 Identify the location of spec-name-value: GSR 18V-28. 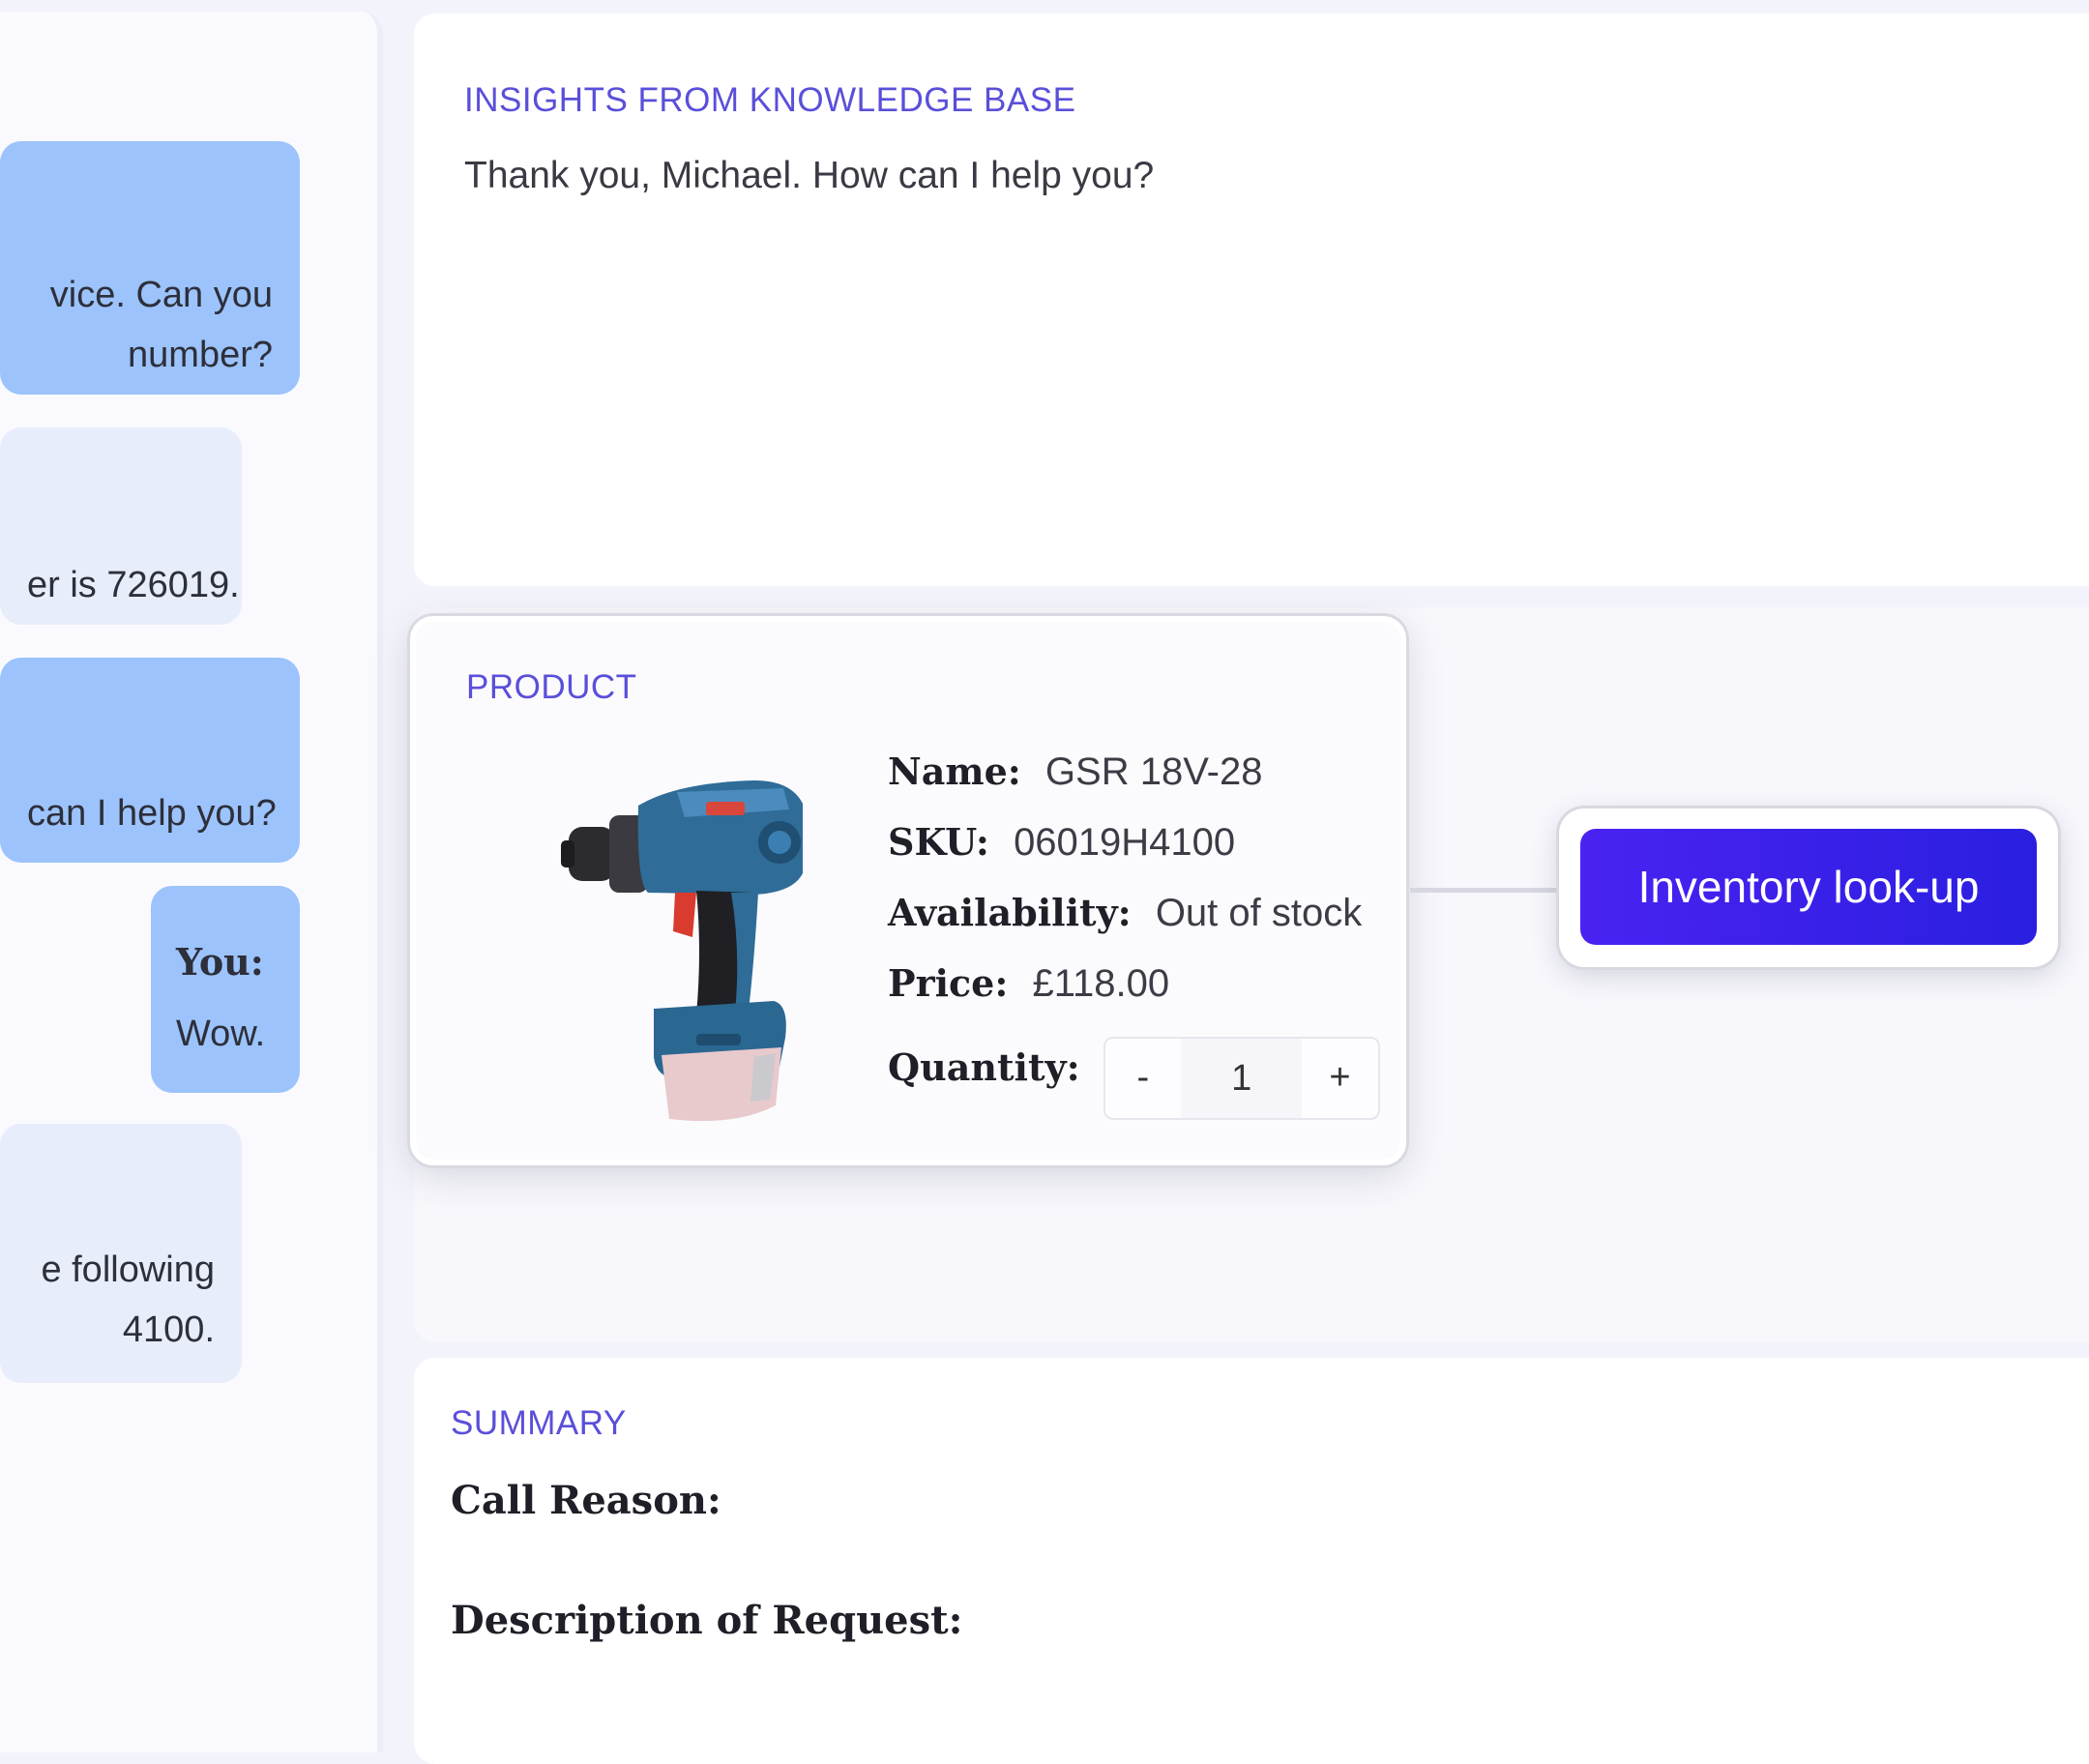
(1153, 771).